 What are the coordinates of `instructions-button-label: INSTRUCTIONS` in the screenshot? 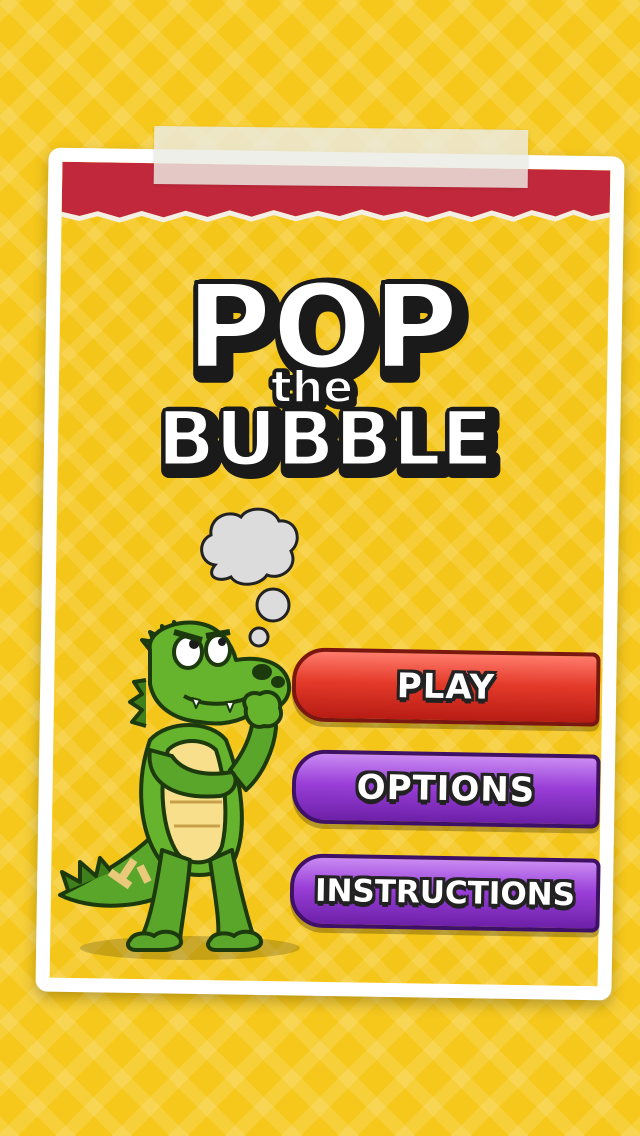 It's located at (445, 893).